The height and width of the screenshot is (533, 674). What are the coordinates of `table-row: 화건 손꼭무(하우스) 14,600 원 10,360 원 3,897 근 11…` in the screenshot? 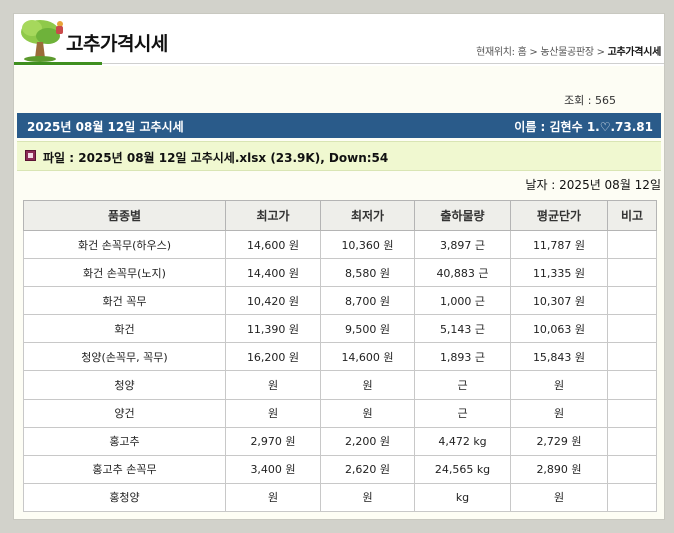 It's located at (340, 244).